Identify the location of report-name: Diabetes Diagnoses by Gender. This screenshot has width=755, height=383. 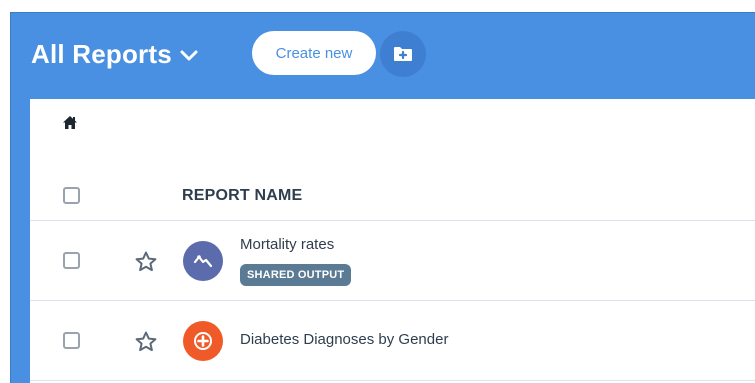
(344, 339).